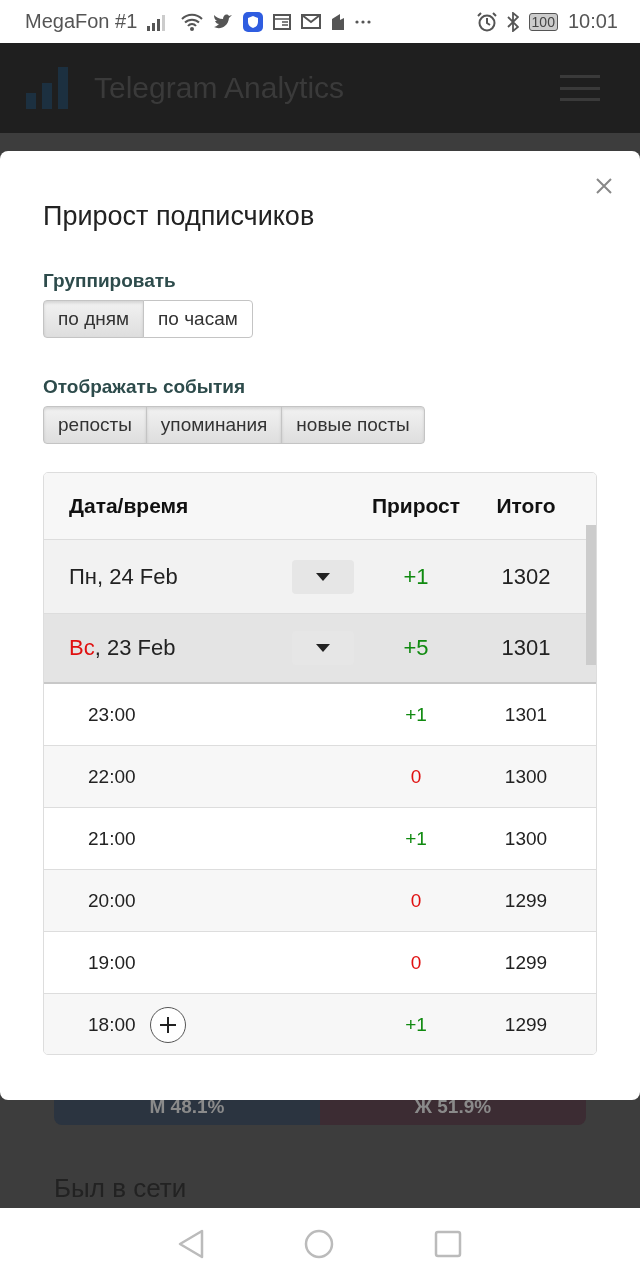 The width and height of the screenshot is (640, 1280). Describe the element at coordinates (112, 838) in the screenshot. I see `time-text: 21:00` at that location.